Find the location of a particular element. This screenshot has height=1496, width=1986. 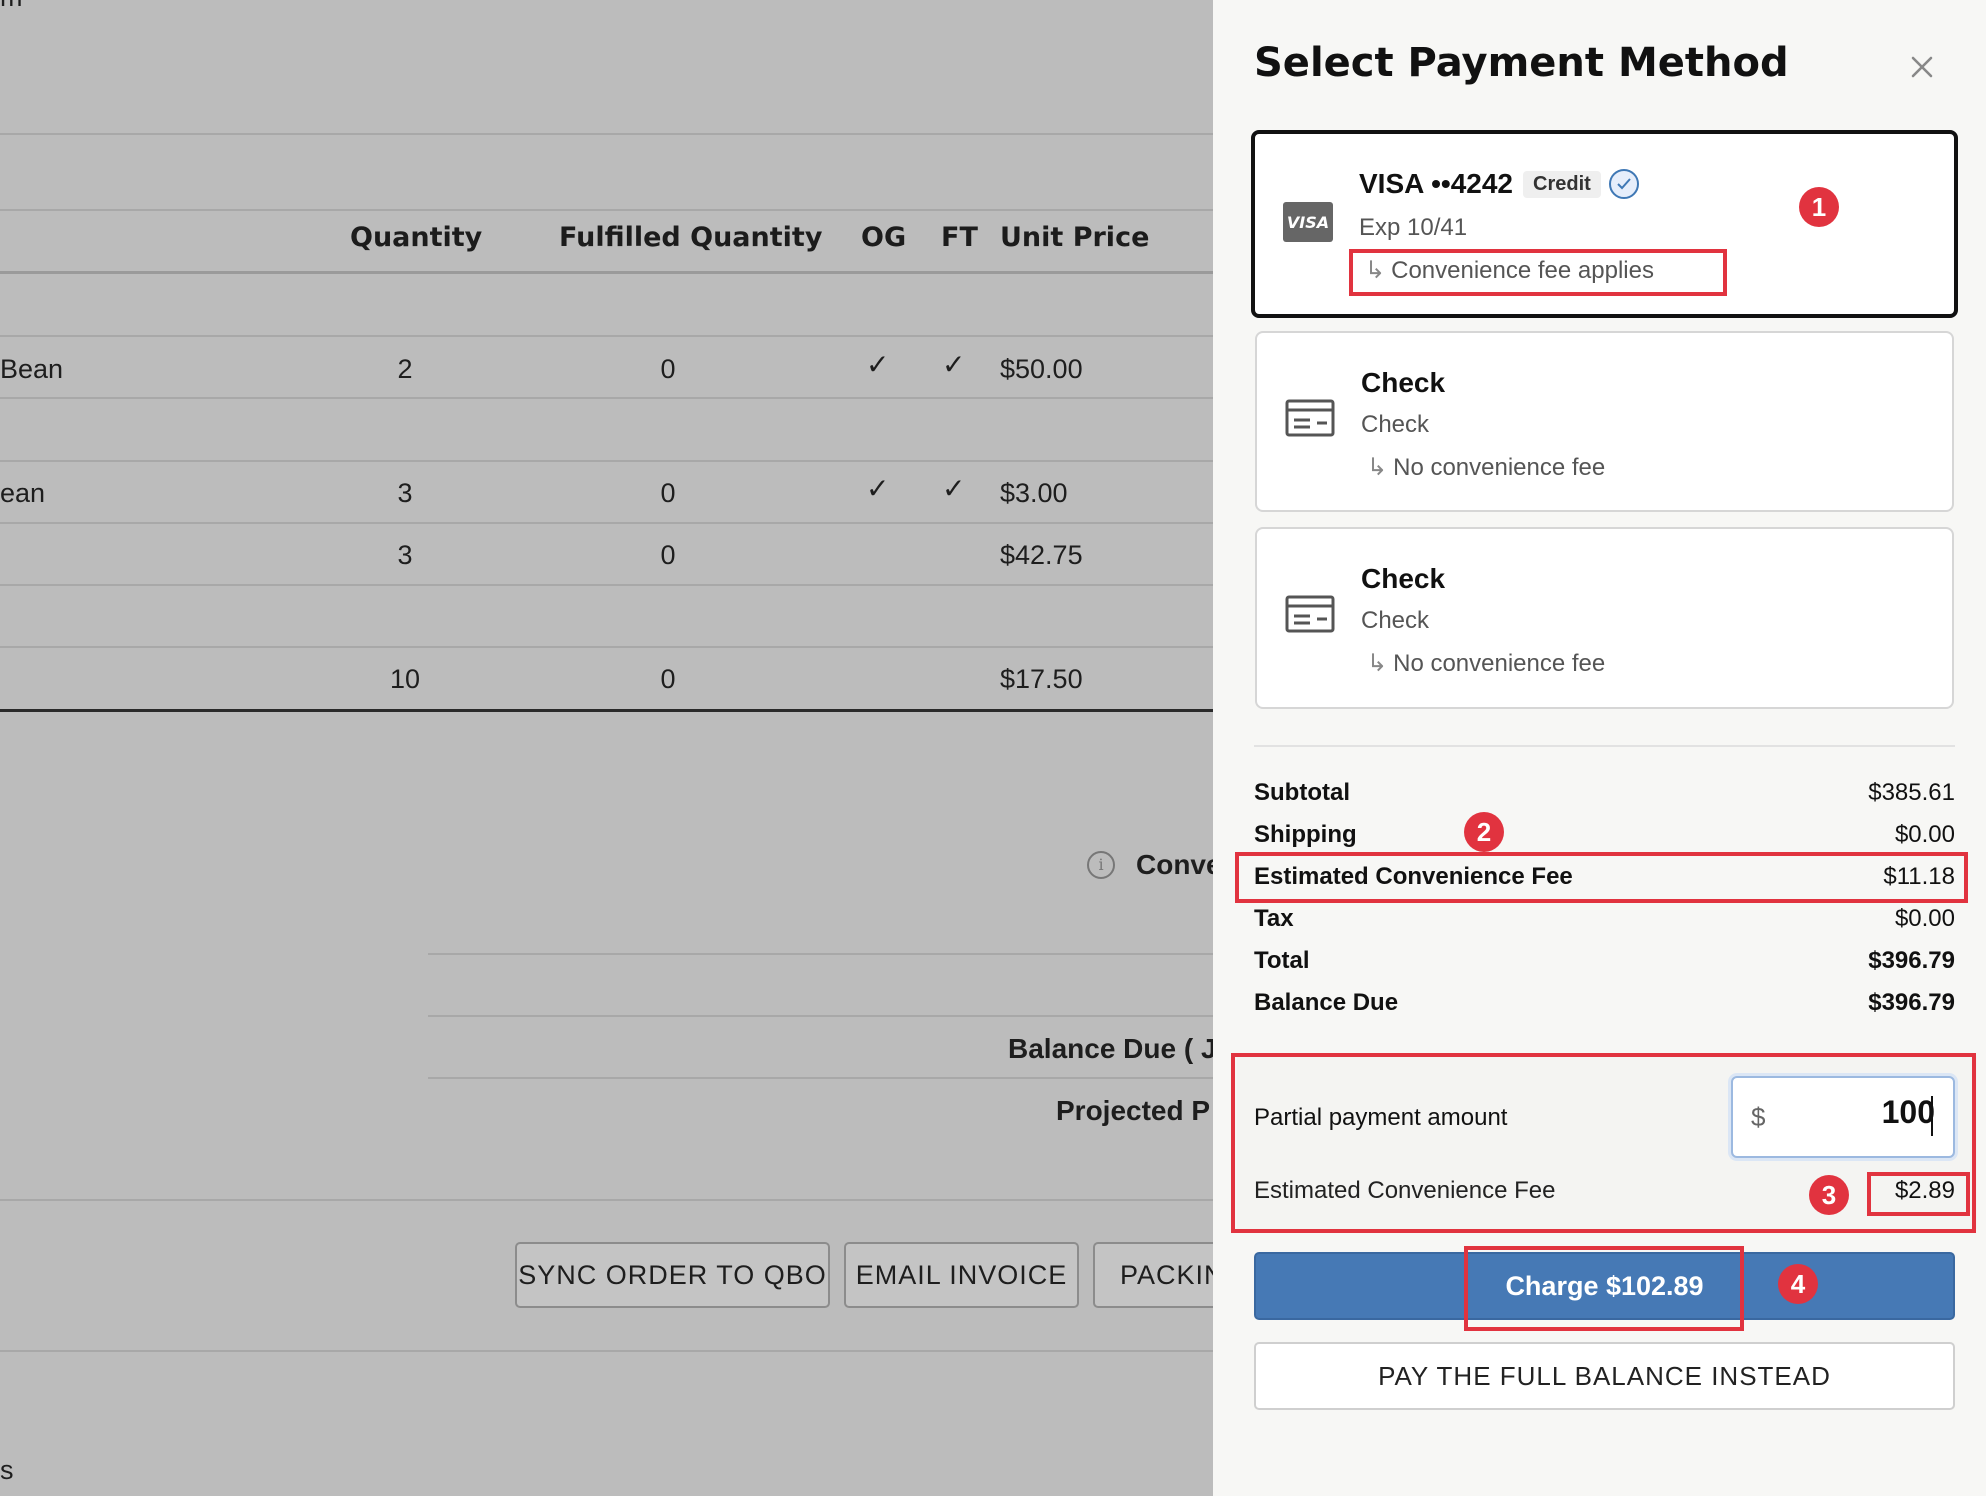

fee-note: ↳ Convenience fee applies is located at coordinates (1509, 270).